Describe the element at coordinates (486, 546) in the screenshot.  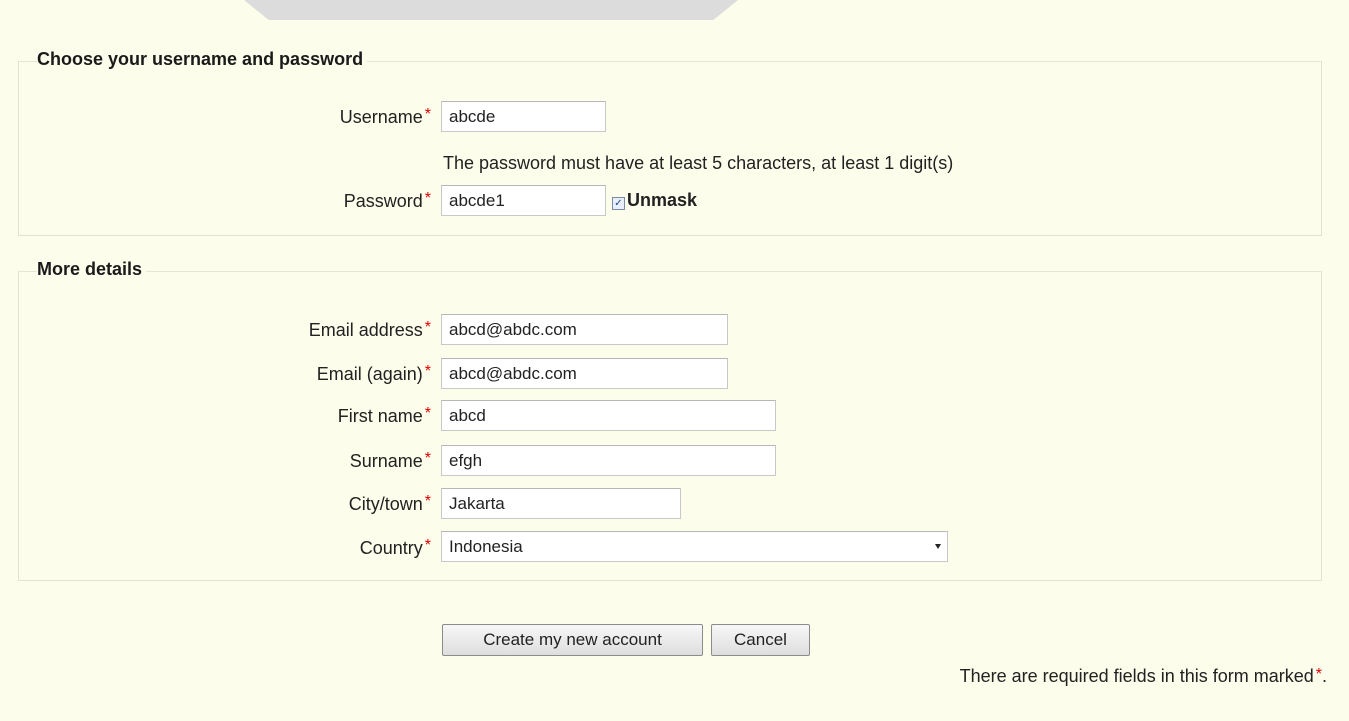
I see `country-select-value: Indonesia` at that location.